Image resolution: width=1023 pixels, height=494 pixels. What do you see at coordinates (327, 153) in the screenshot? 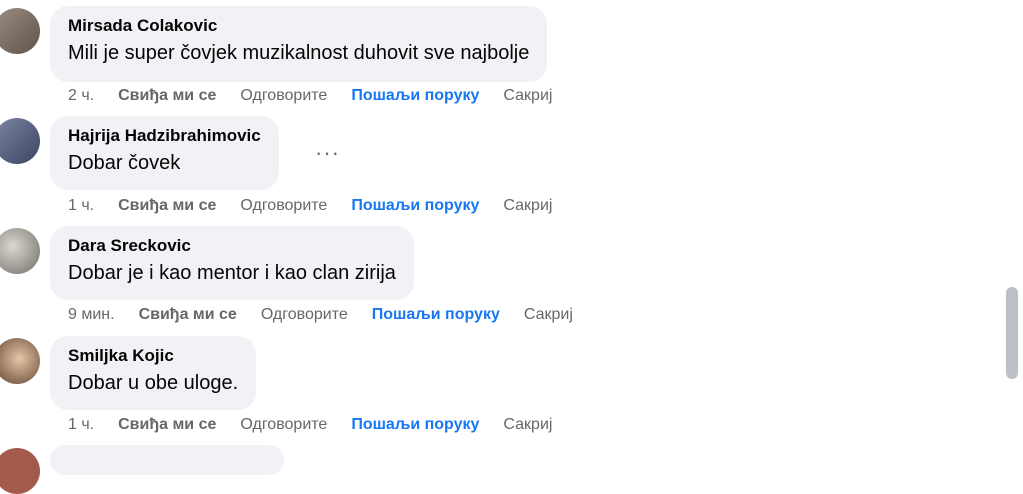
I see `more-options-icon: ···` at bounding box center [327, 153].